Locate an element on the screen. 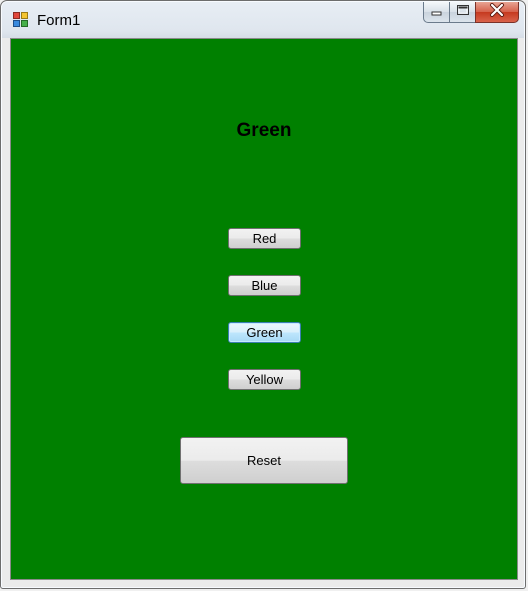 The image size is (528, 591). close-icon is located at coordinates (497, 12).